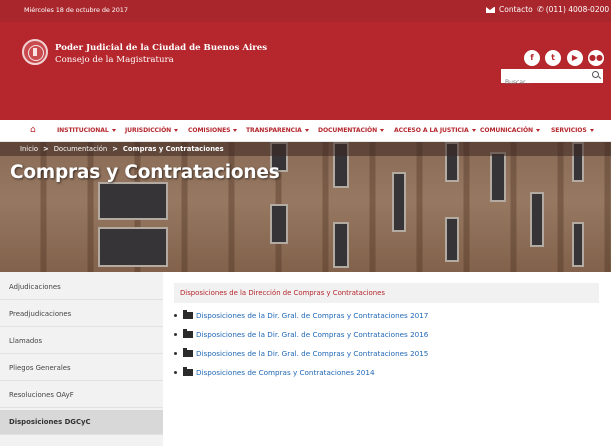  Describe the element at coordinates (81, 395) in the screenshot. I see `sidebar-item-resoluciones-oayf: Resoluciones OAyF` at that location.